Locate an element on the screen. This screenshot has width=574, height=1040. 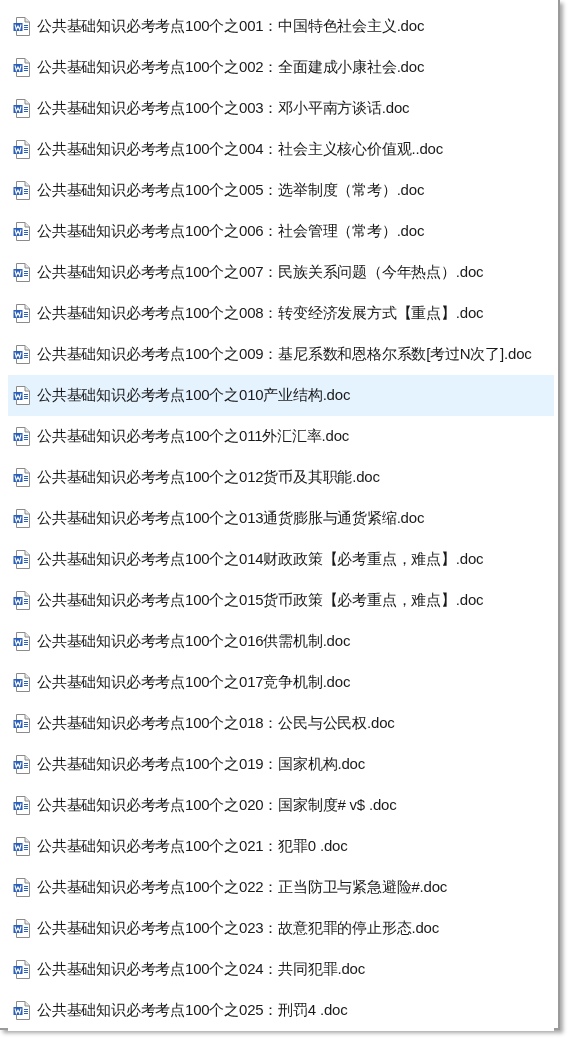
file-name: 公共基础知识必考考点100个之011外汇汇率.doc is located at coordinates (193, 436).